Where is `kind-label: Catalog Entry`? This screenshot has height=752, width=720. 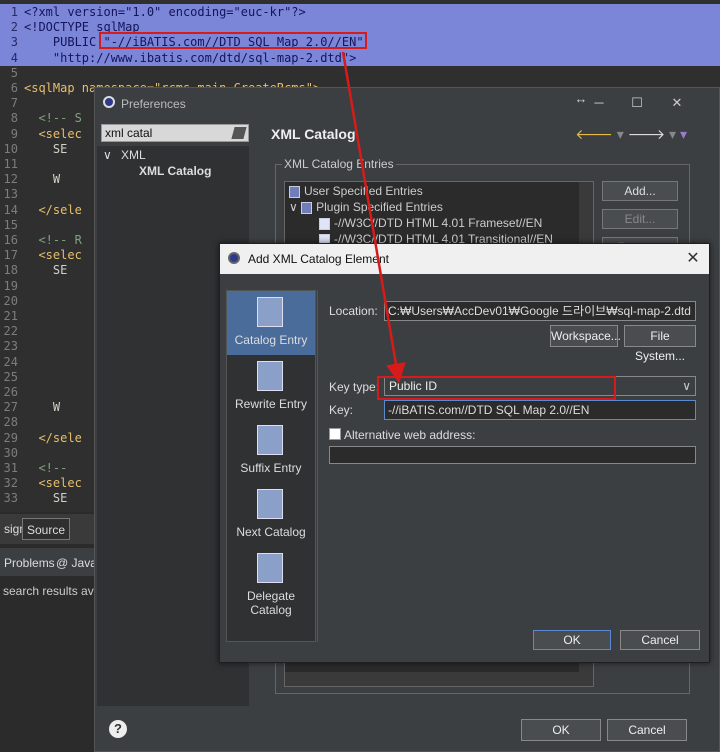
kind-label: Catalog Entry is located at coordinates (271, 340).